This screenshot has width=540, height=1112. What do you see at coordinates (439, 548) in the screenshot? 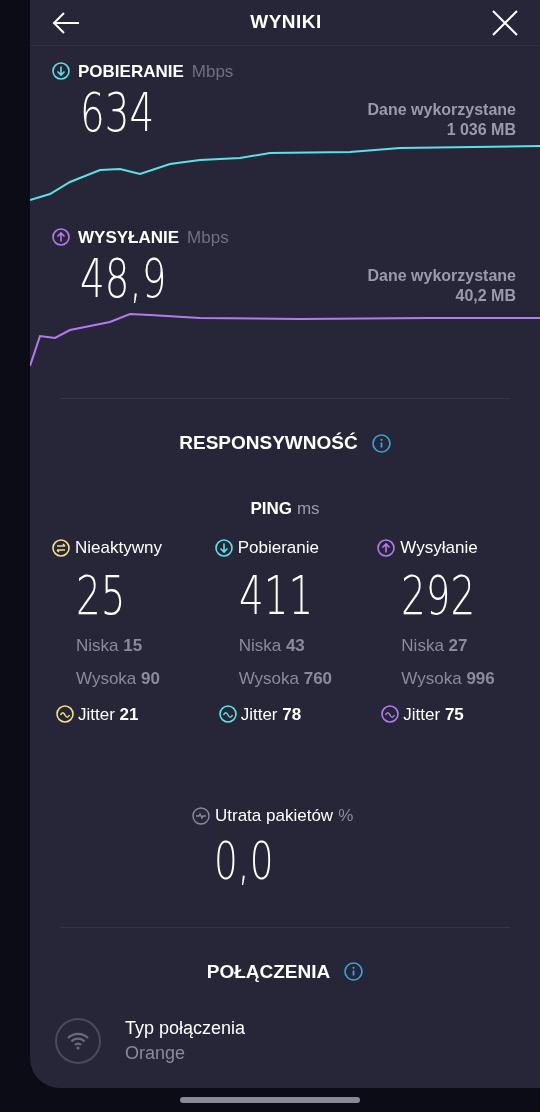
I see `ping-category-label: Wysyłanie` at bounding box center [439, 548].